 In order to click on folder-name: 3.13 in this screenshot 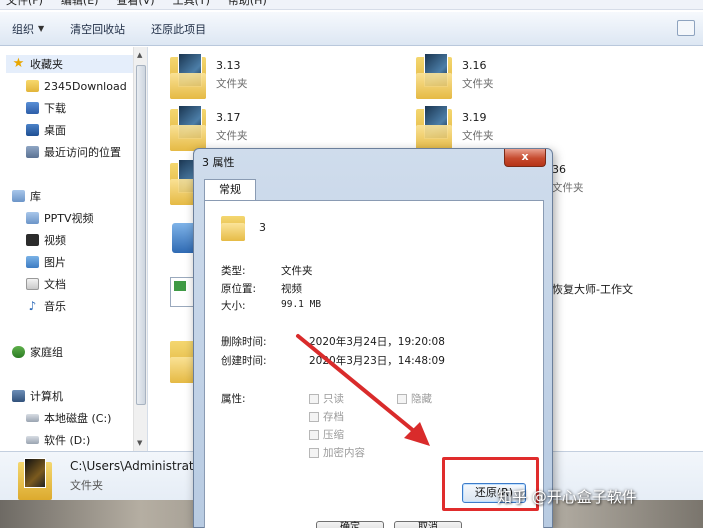, I will do `click(228, 65)`.